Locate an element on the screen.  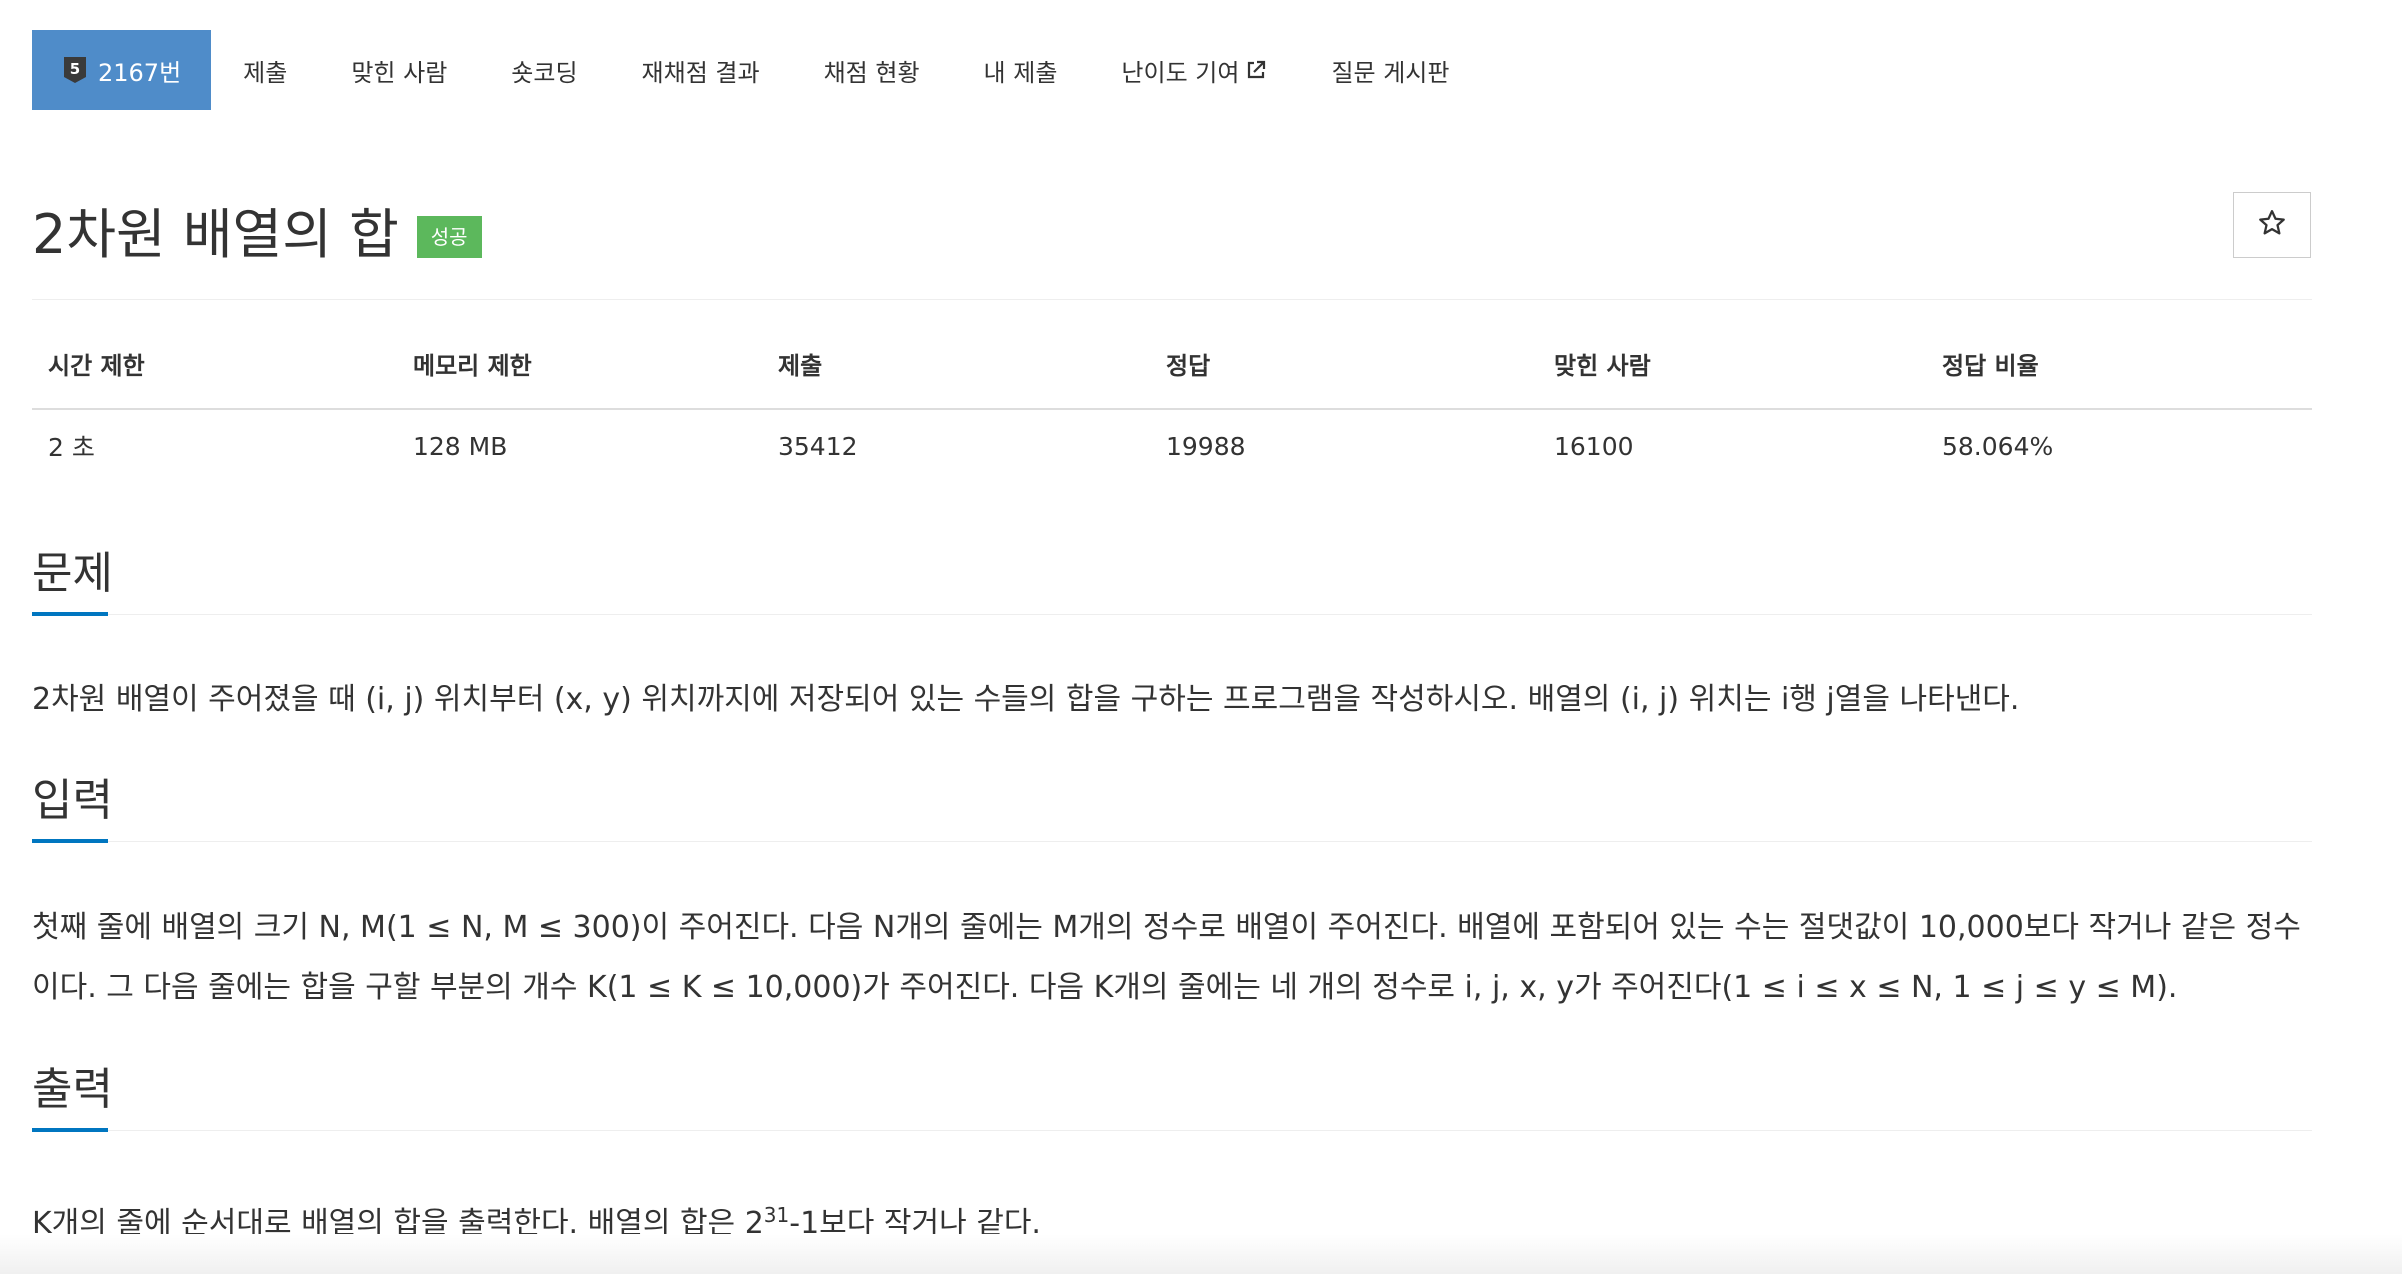
section-output-header: 출력 is located at coordinates (1172, 1096).